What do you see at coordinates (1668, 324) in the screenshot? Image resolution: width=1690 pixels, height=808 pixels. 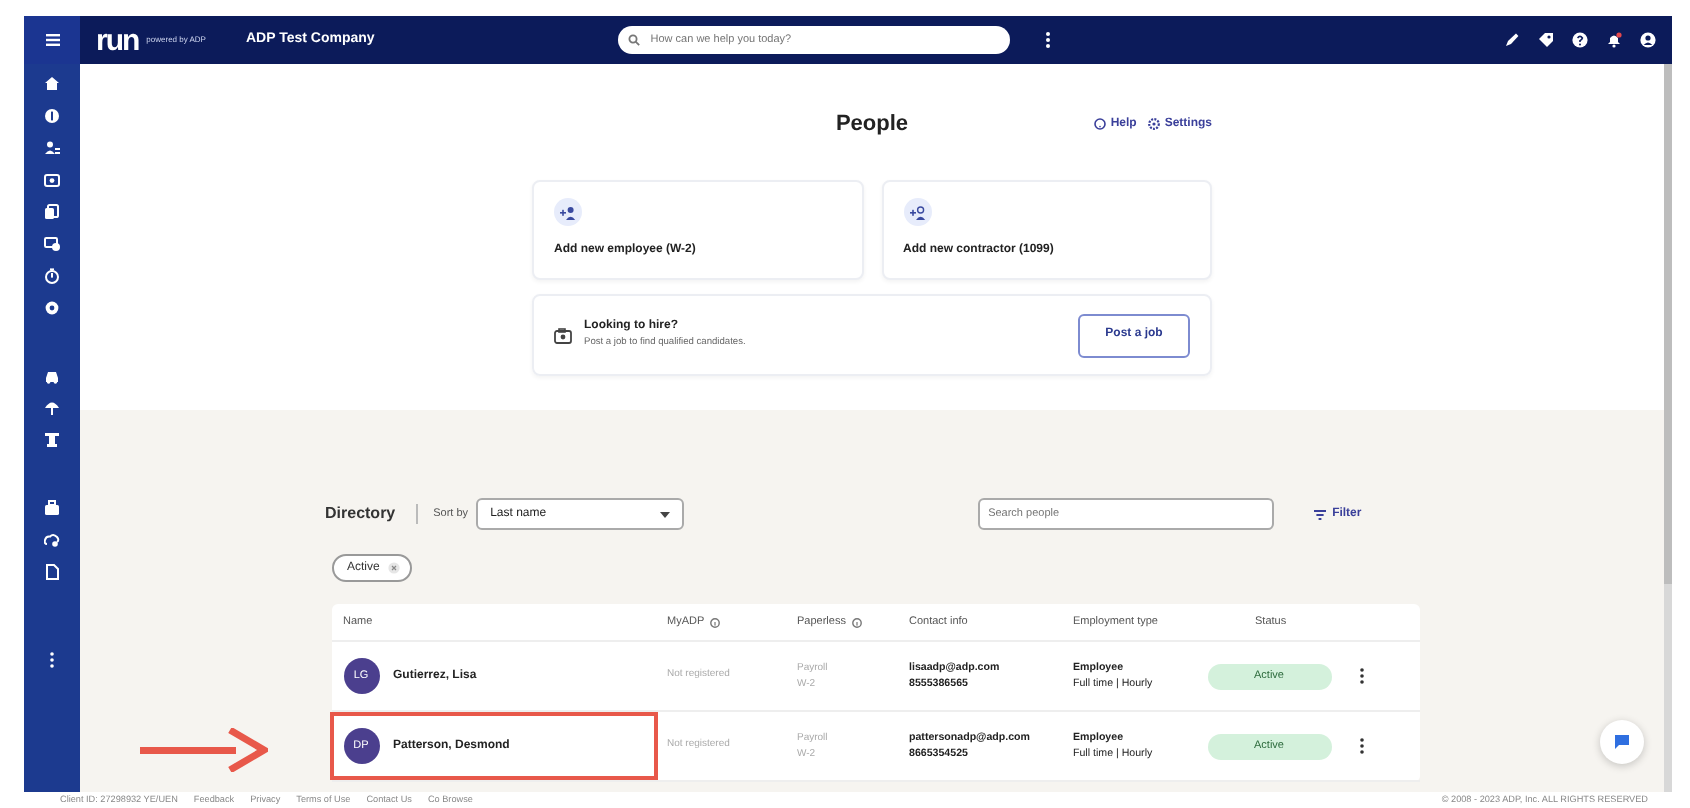 I see `scrollbar-thumb` at bounding box center [1668, 324].